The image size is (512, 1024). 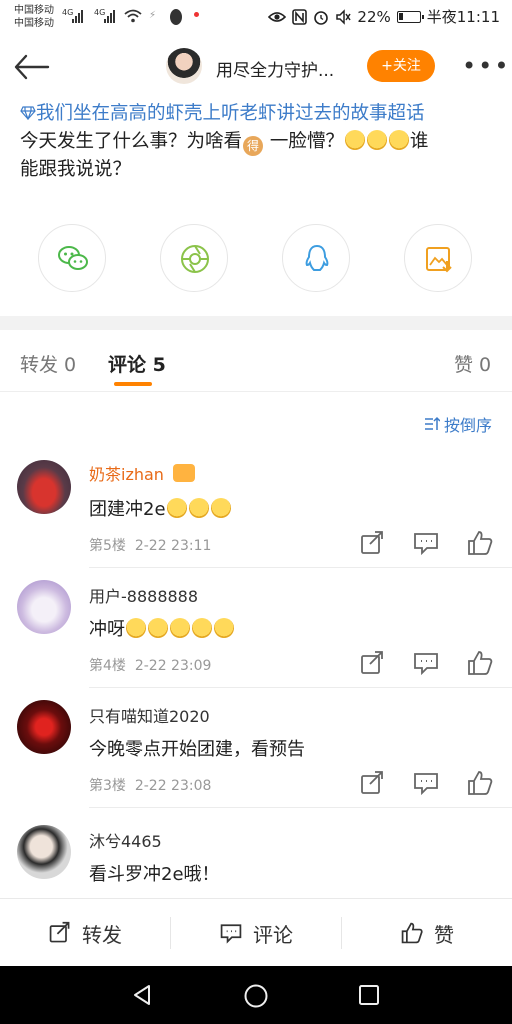 What do you see at coordinates (127, 509) in the screenshot?
I see `comment-text-content: 团建冲2e` at bounding box center [127, 509].